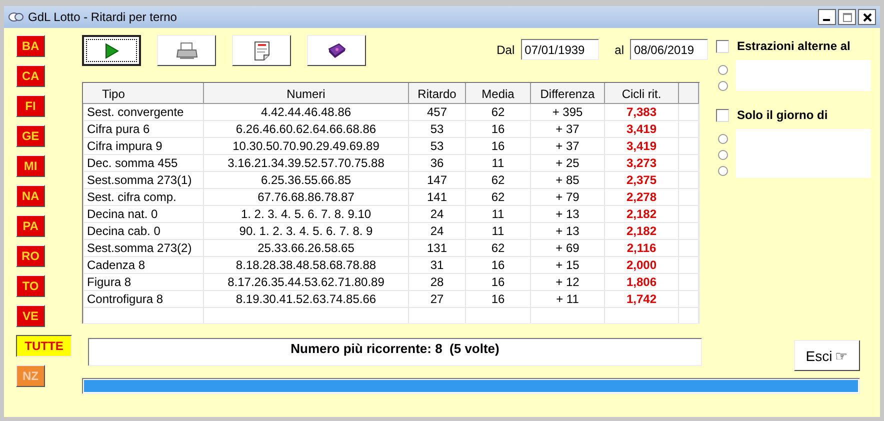 The image size is (884, 421). What do you see at coordinates (16, 17) in the screenshot?
I see `app-icon` at bounding box center [16, 17].